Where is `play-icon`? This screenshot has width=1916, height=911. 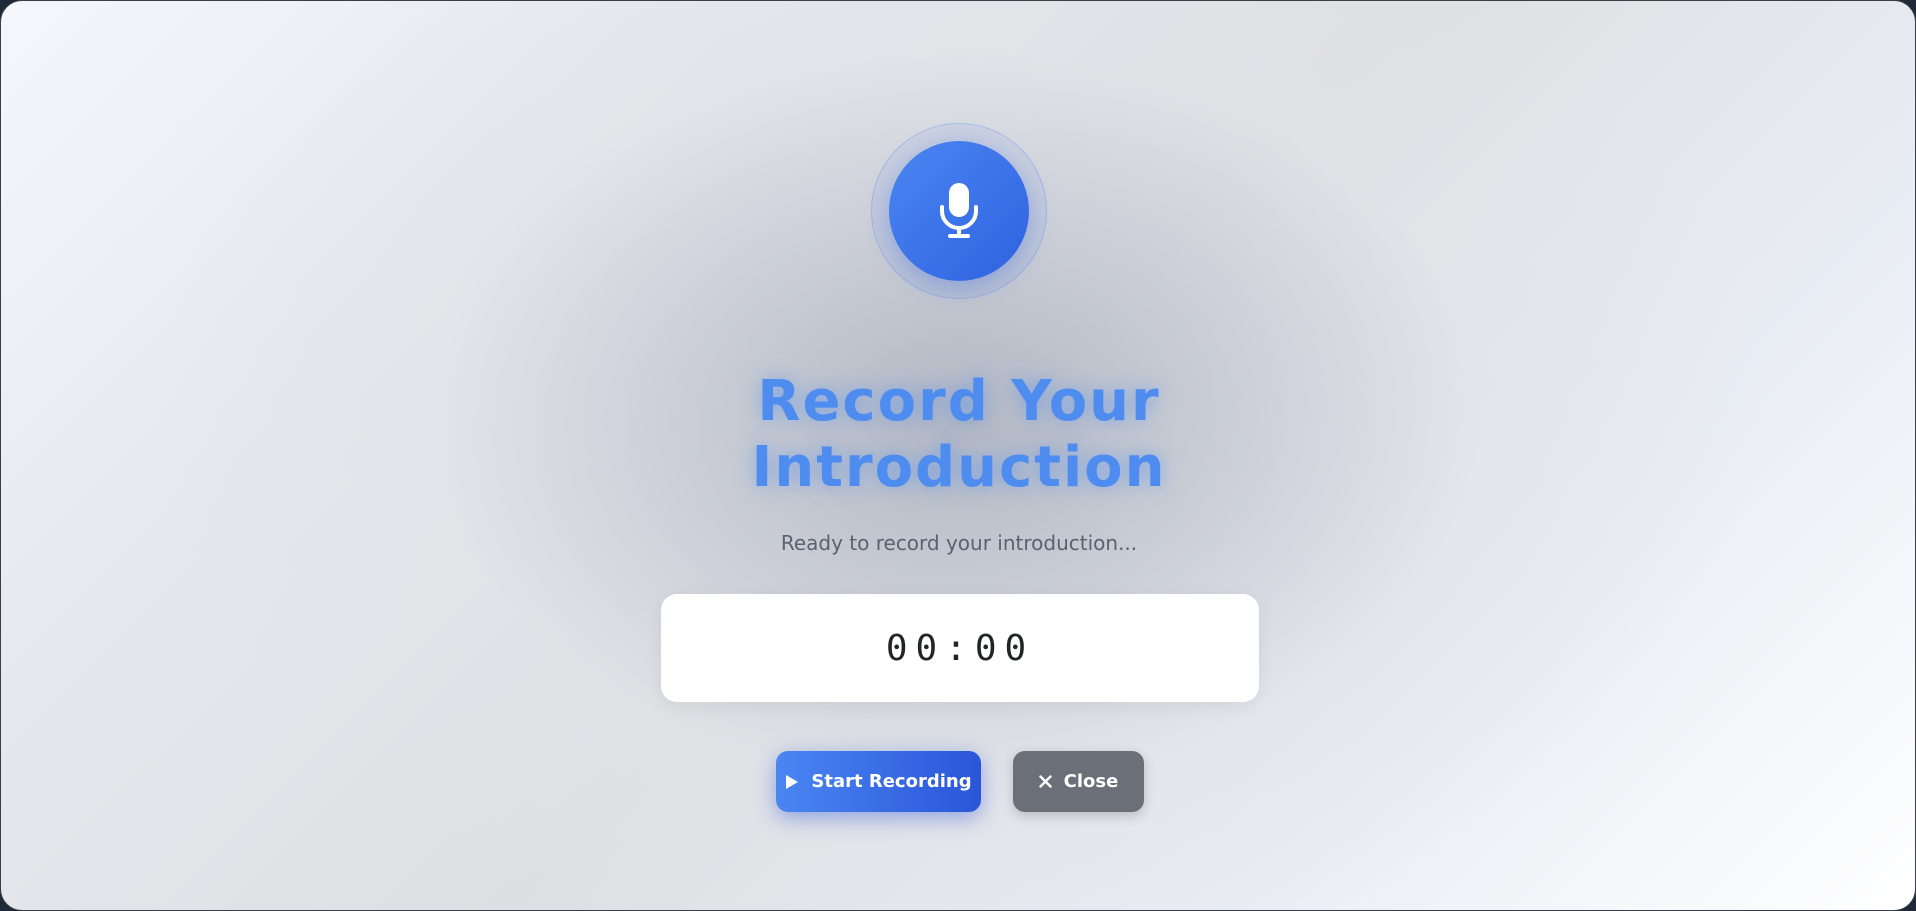 play-icon is located at coordinates (792, 782).